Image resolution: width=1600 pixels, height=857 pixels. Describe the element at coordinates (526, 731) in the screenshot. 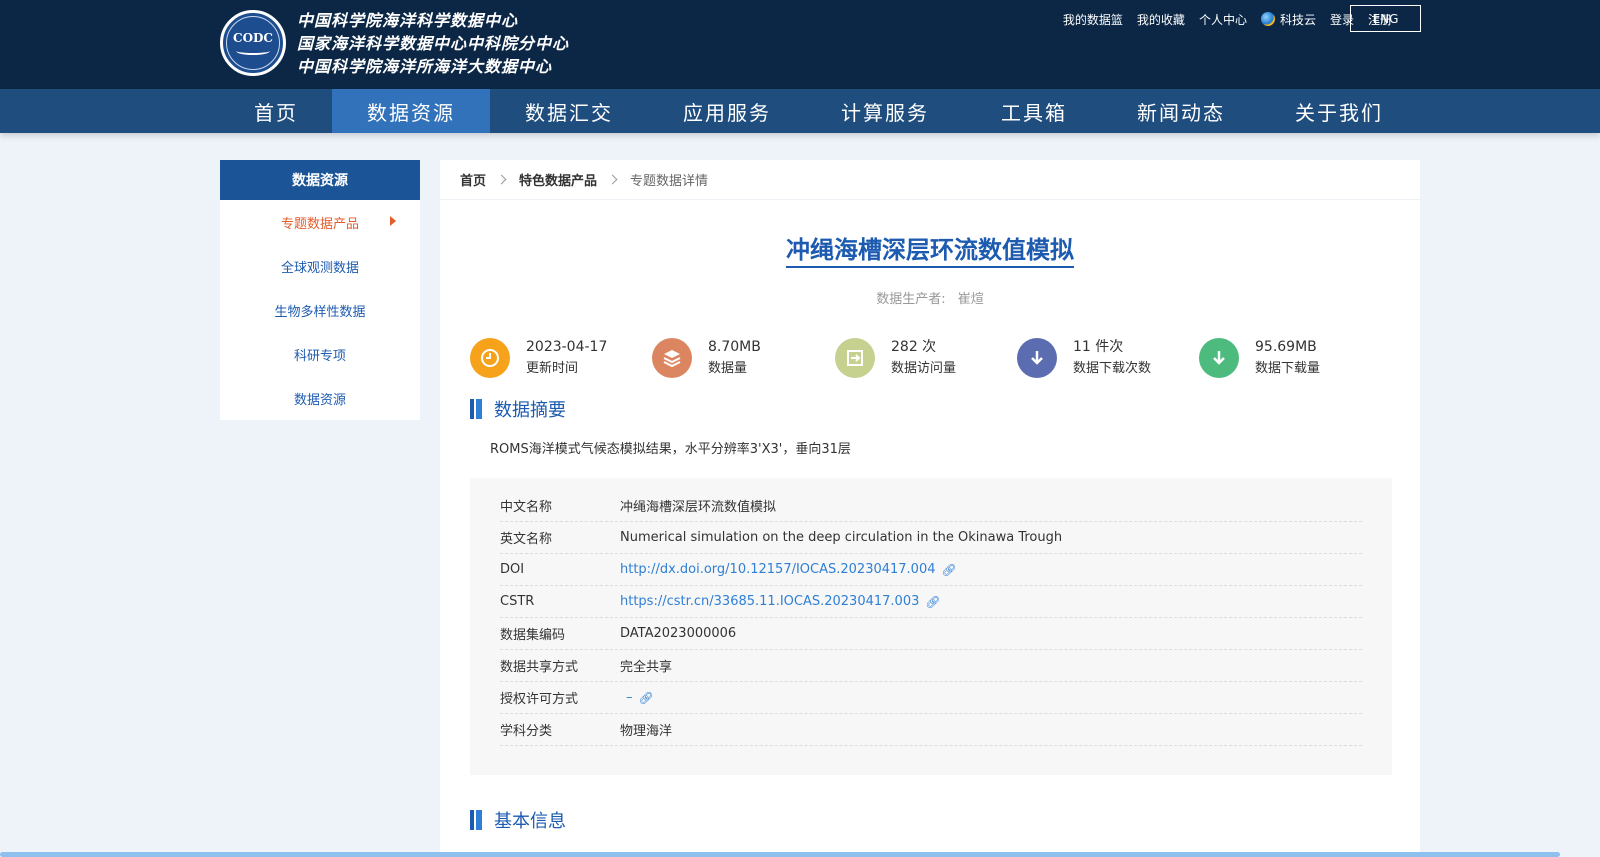

I see `info-label: 学科分类` at that location.